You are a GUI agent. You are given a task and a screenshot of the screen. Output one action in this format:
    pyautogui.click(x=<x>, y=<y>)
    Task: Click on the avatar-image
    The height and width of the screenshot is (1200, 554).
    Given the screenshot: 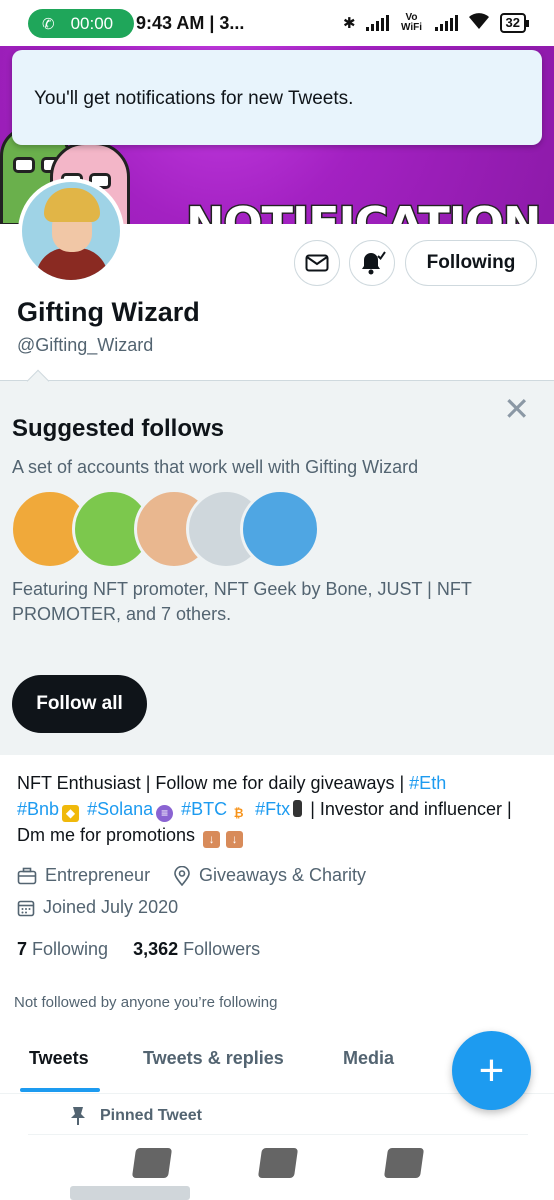 What is the action you would take?
    pyautogui.click(x=71, y=231)
    